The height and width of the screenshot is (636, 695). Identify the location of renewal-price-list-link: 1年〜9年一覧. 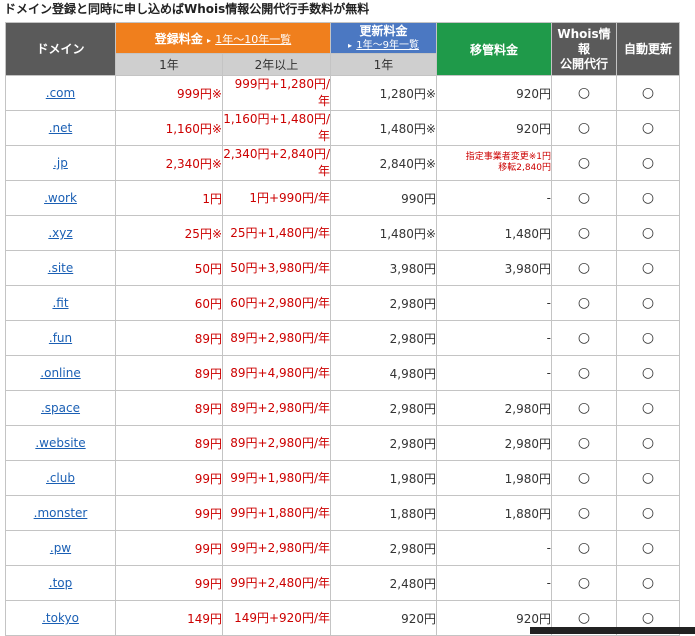
(387, 45).